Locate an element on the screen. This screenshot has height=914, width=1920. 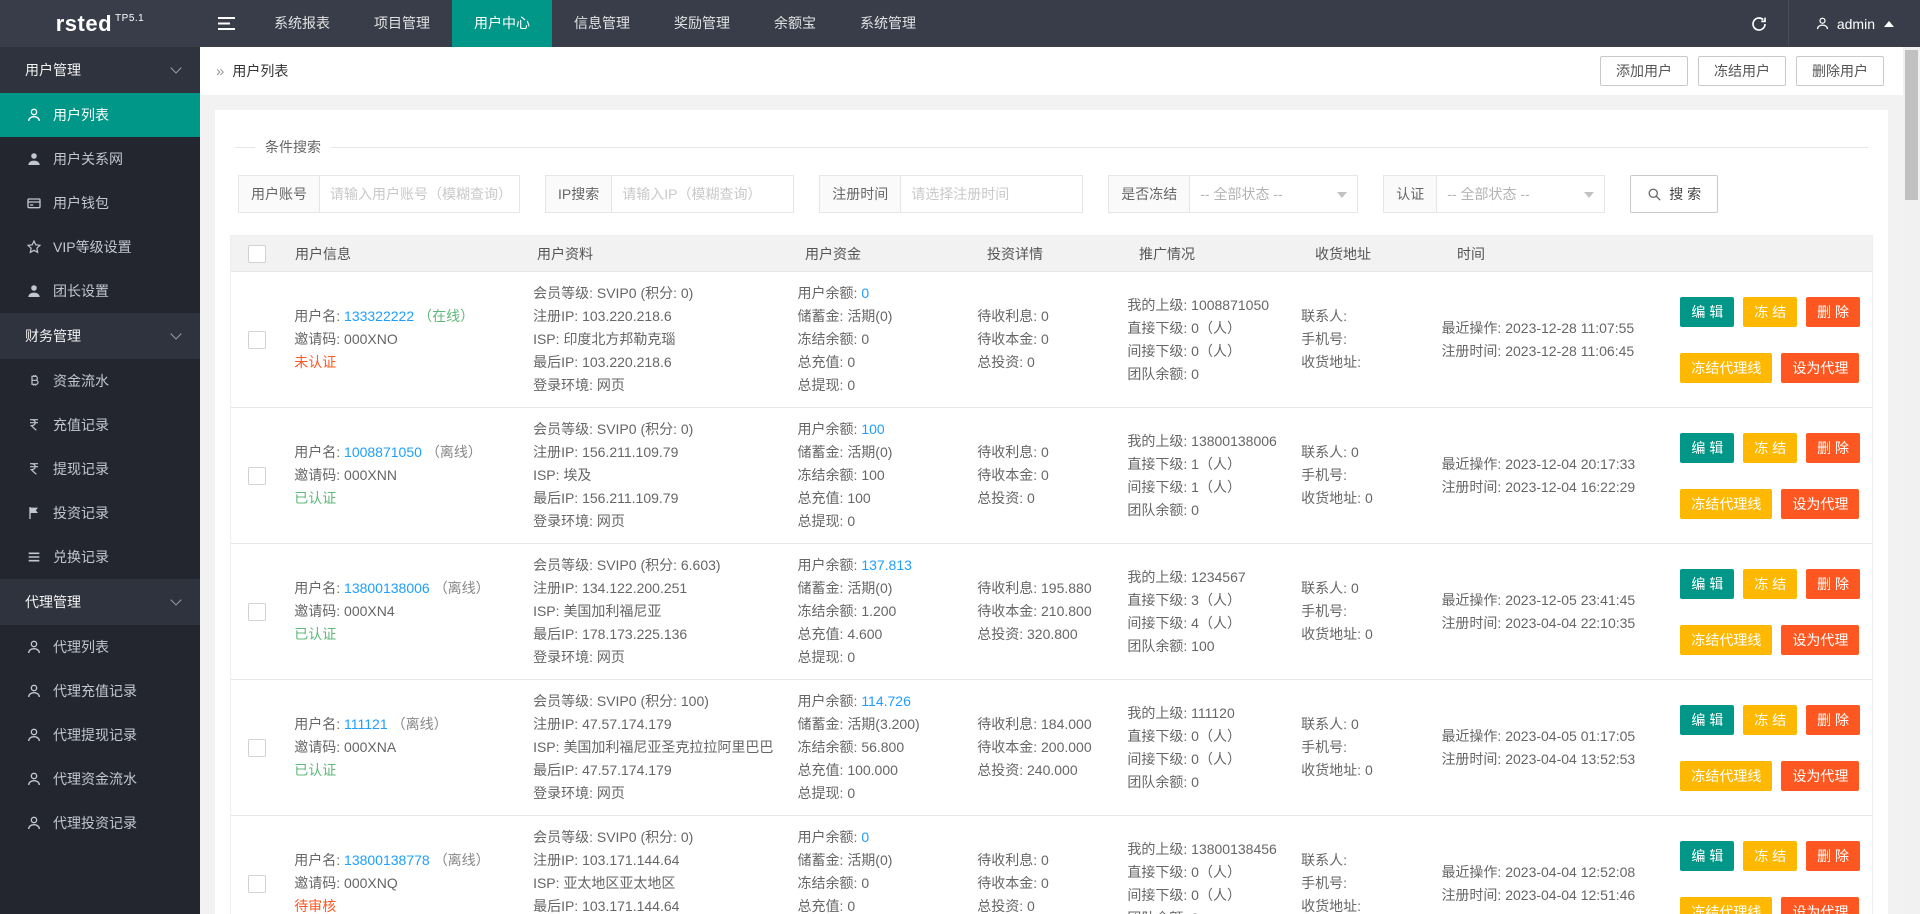
sidebar-item: 代理提现记录 is located at coordinates (100, 735).